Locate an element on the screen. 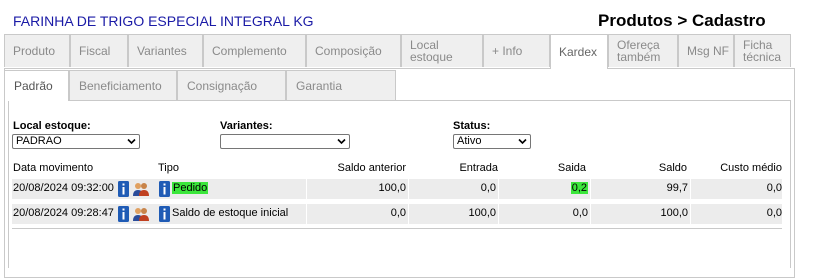 This screenshot has height=278, width=815. col-entrada: Entrada is located at coordinates (478, 168).